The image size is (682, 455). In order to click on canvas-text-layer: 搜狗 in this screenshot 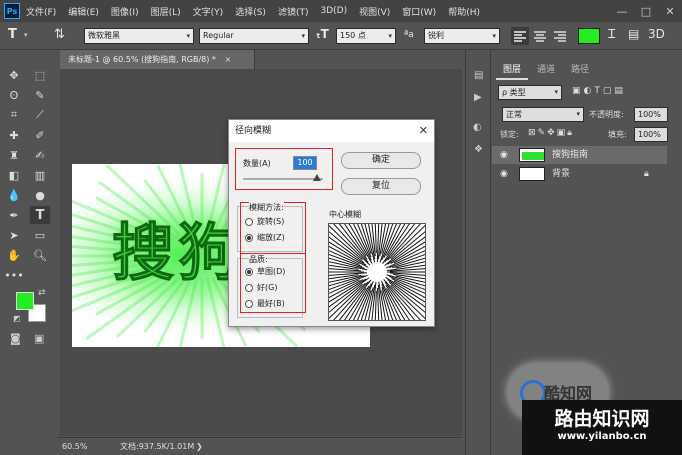, I will do `click(178, 253)`.